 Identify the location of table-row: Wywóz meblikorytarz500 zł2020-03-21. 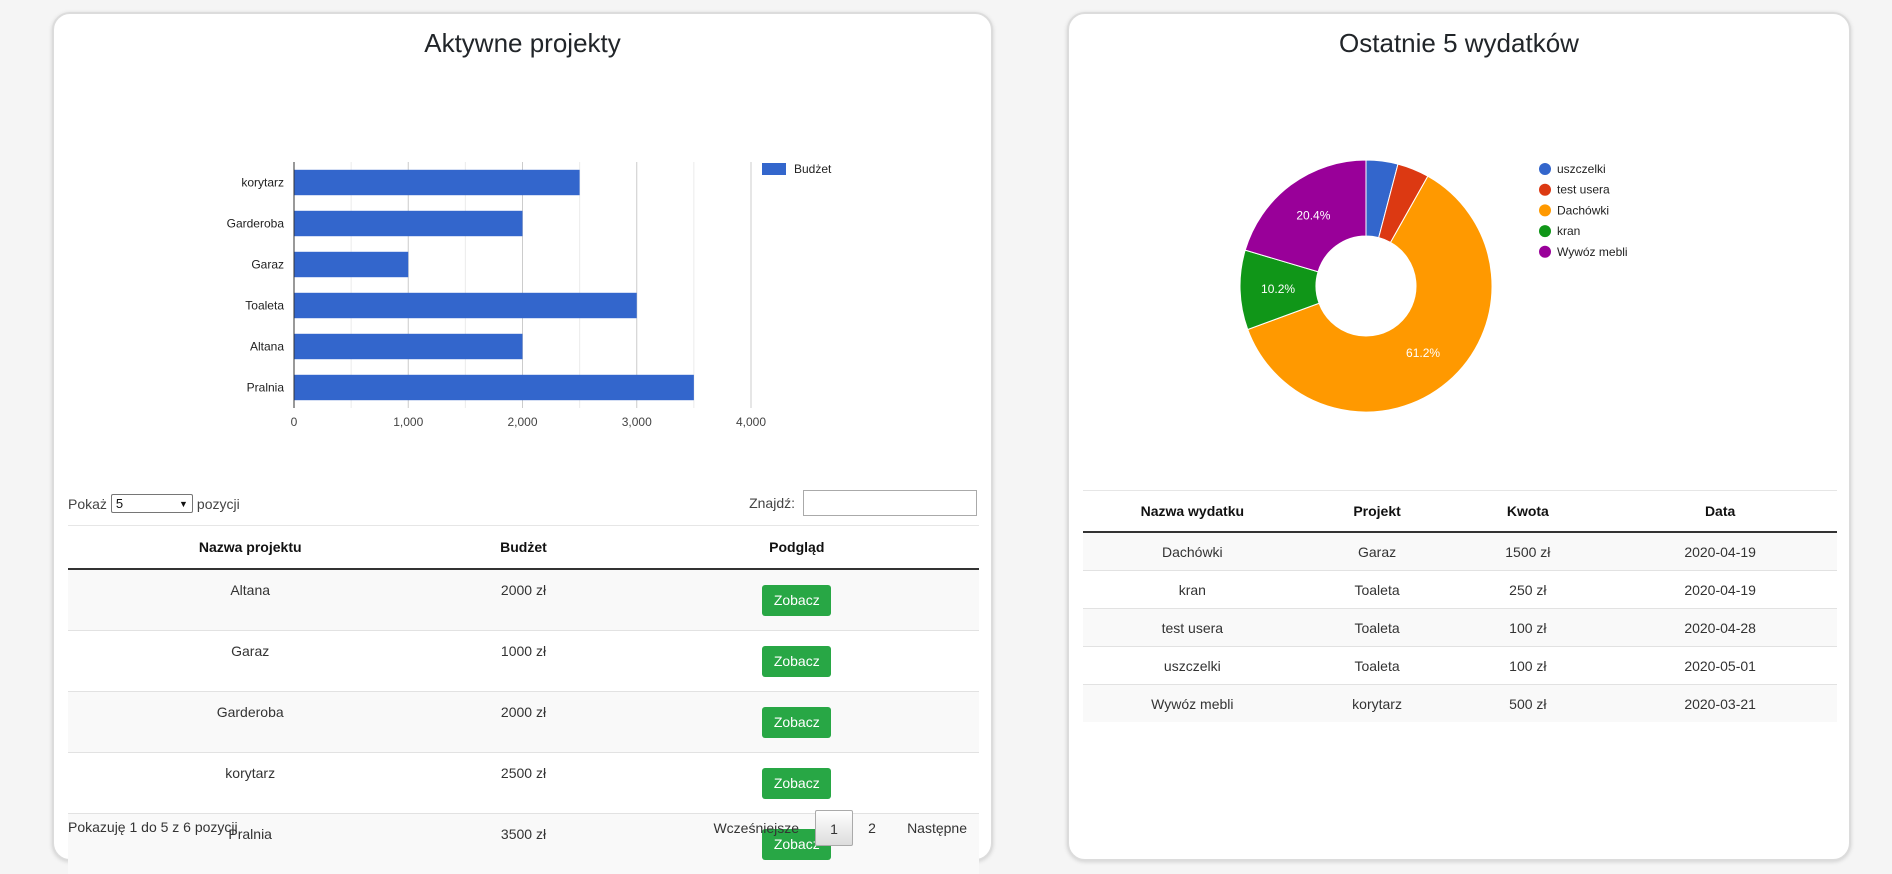
(1460, 704).